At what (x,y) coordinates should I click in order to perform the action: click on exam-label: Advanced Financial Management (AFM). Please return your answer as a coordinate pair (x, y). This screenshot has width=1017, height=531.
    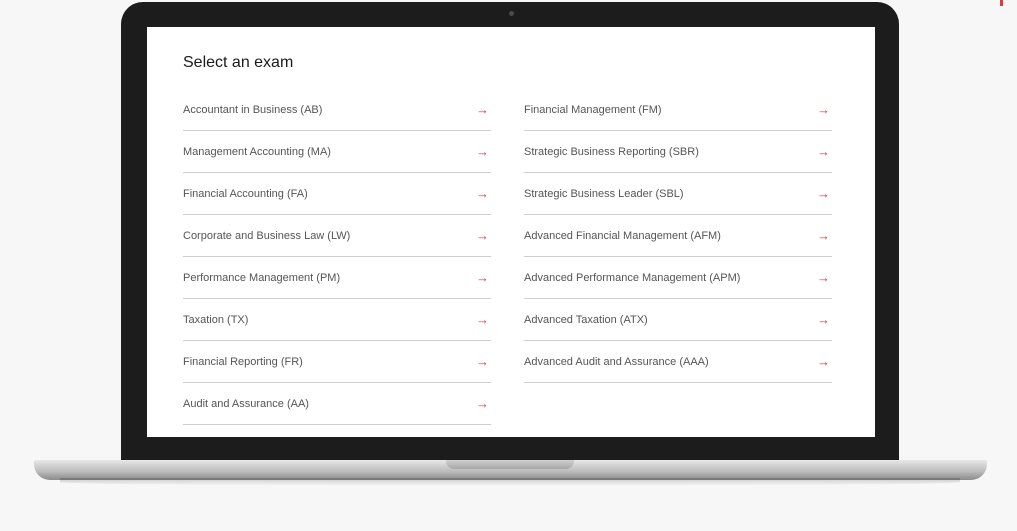
    Looking at the image, I should click on (622, 235).